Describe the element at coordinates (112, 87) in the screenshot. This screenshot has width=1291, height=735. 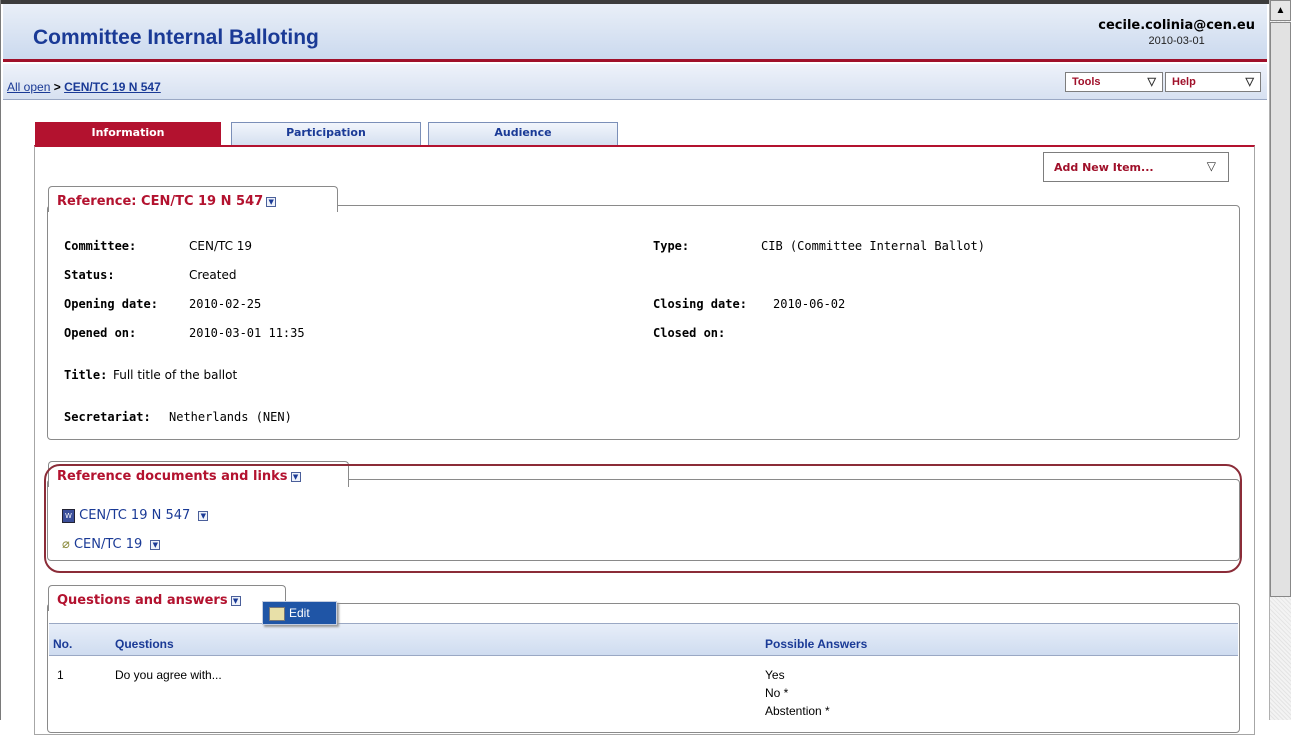
I see `breadcrumb-current: CEN/TC 19 N 547` at that location.